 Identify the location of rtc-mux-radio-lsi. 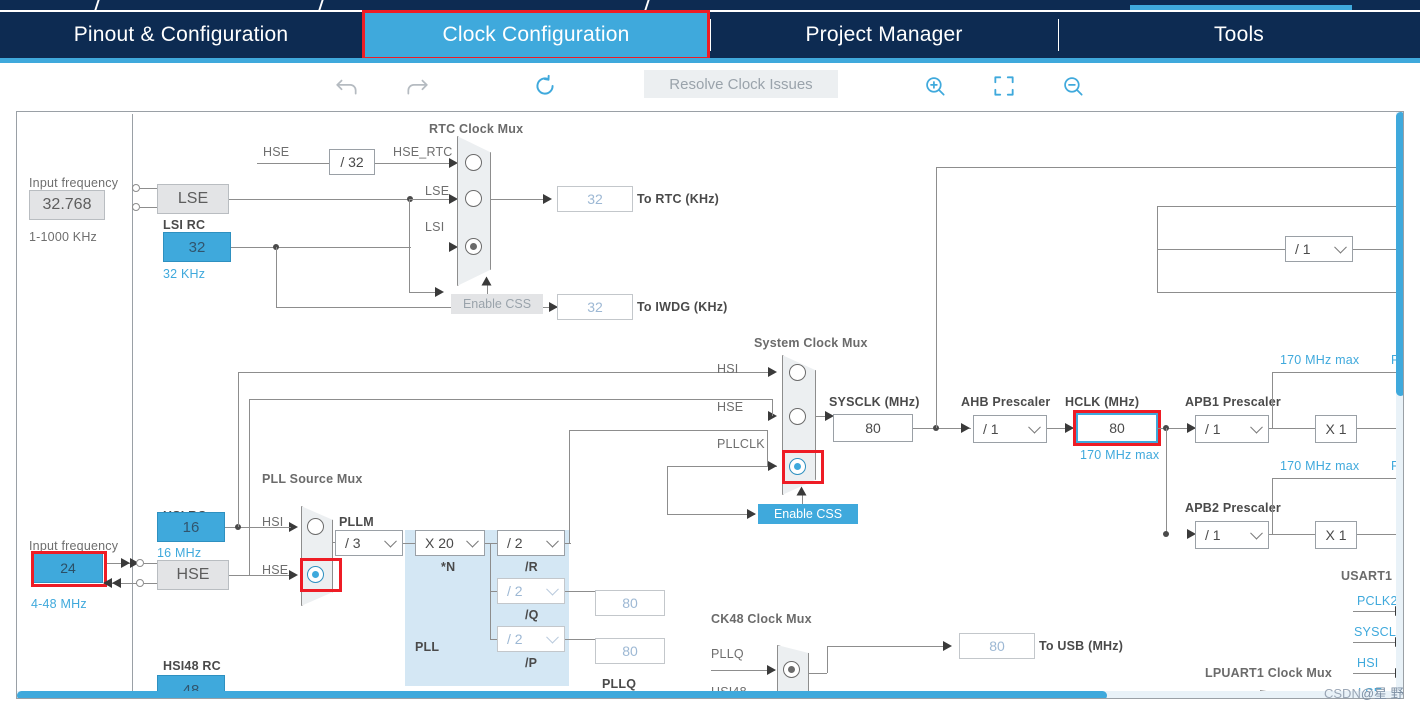
(473, 246).